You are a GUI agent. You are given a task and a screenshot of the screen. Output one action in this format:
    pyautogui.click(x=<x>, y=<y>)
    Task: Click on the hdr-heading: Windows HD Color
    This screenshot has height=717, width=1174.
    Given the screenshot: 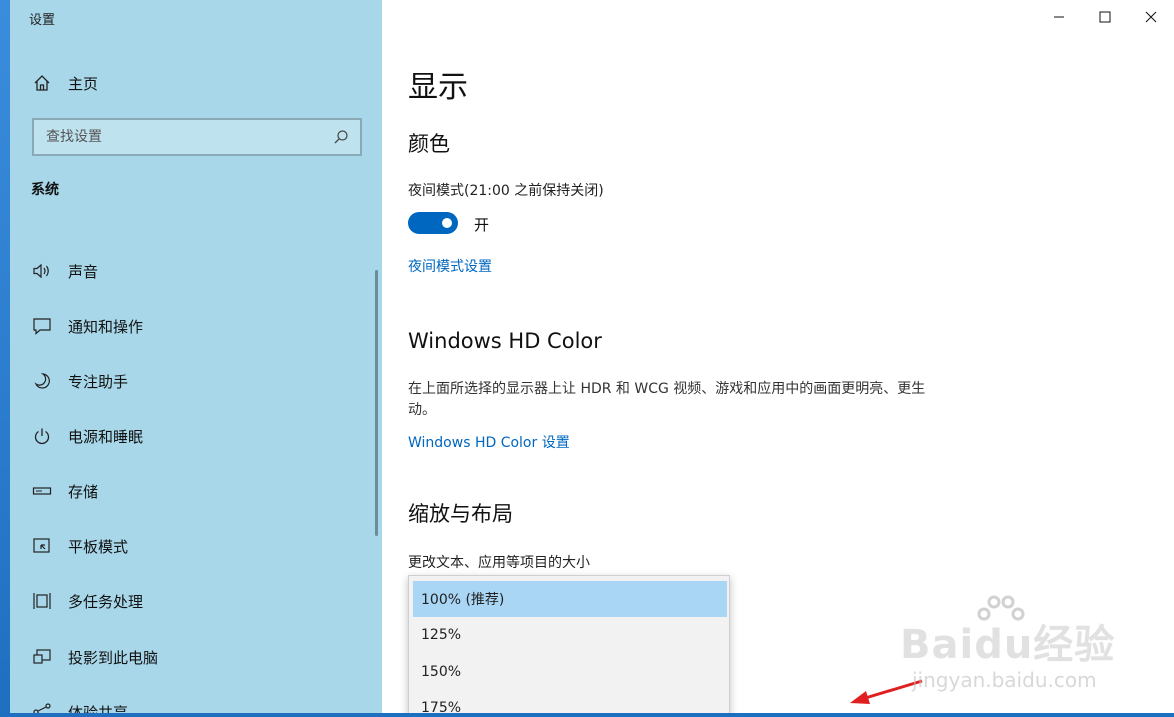 What is the action you would take?
    pyautogui.click(x=505, y=341)
    